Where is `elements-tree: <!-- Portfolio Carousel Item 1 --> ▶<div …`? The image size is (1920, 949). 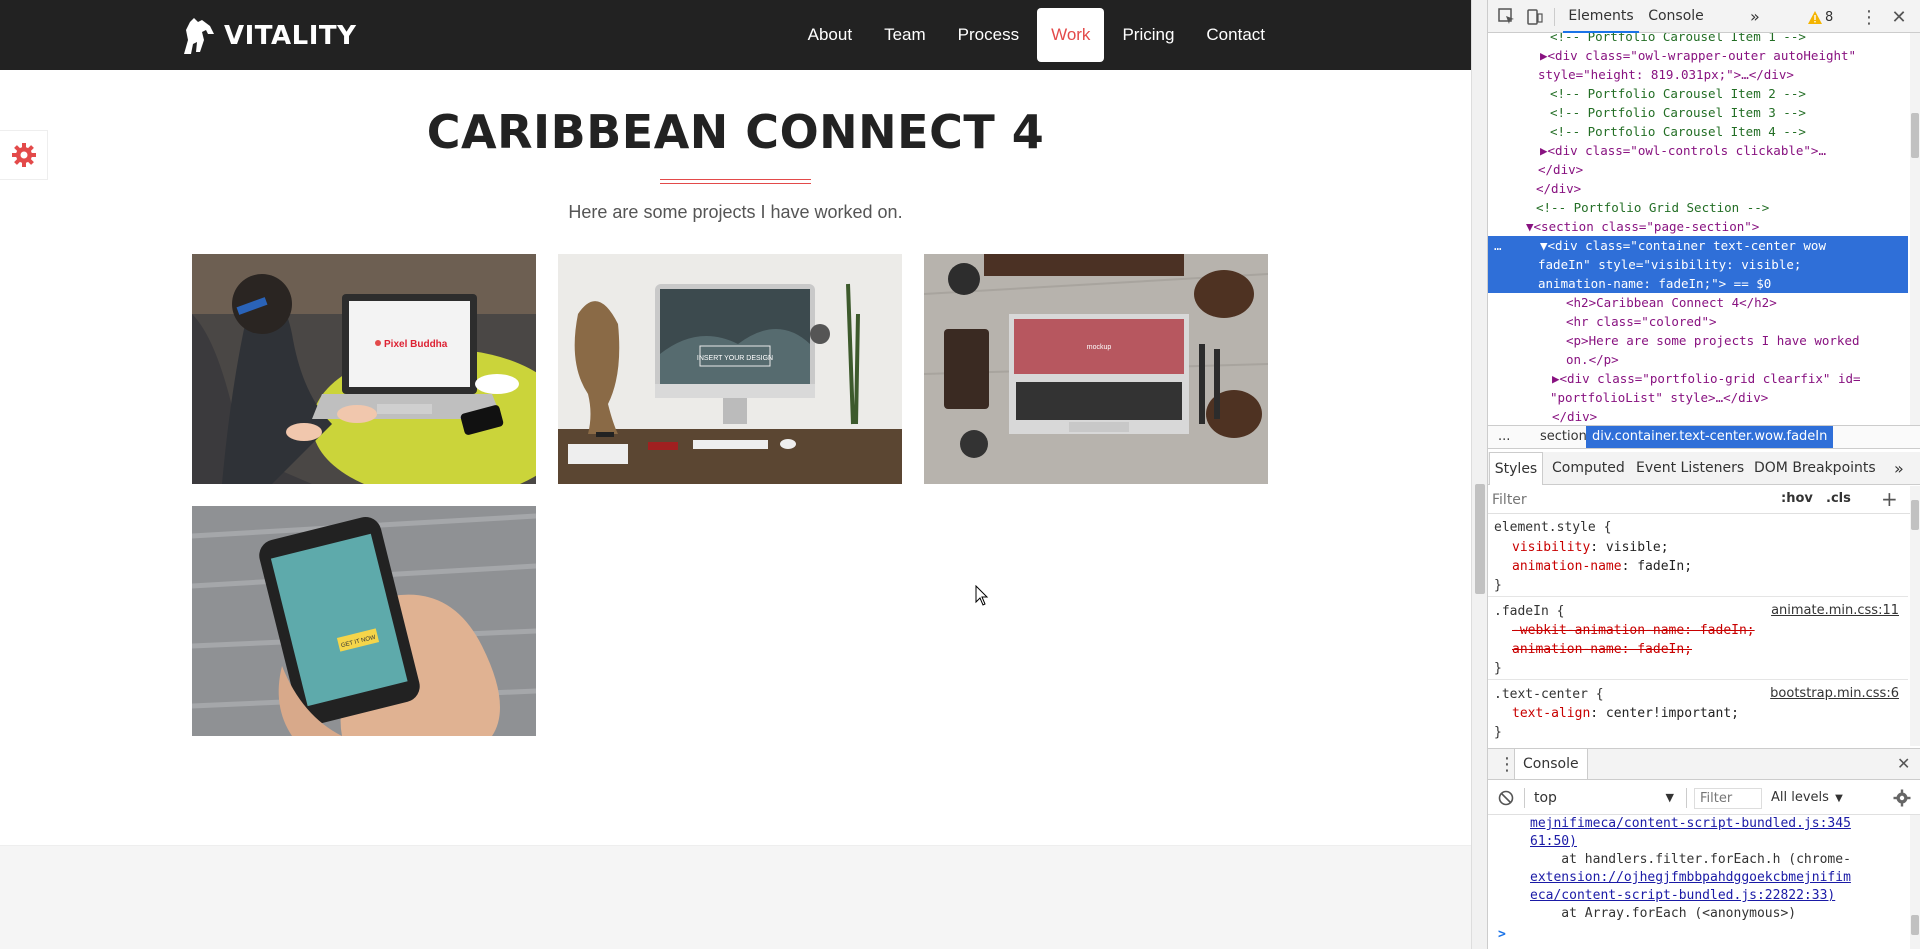
elements-tree: <!-- Portfolio Carousel Item 1 --> ▶<div … is located at coordinates (1704, 229).